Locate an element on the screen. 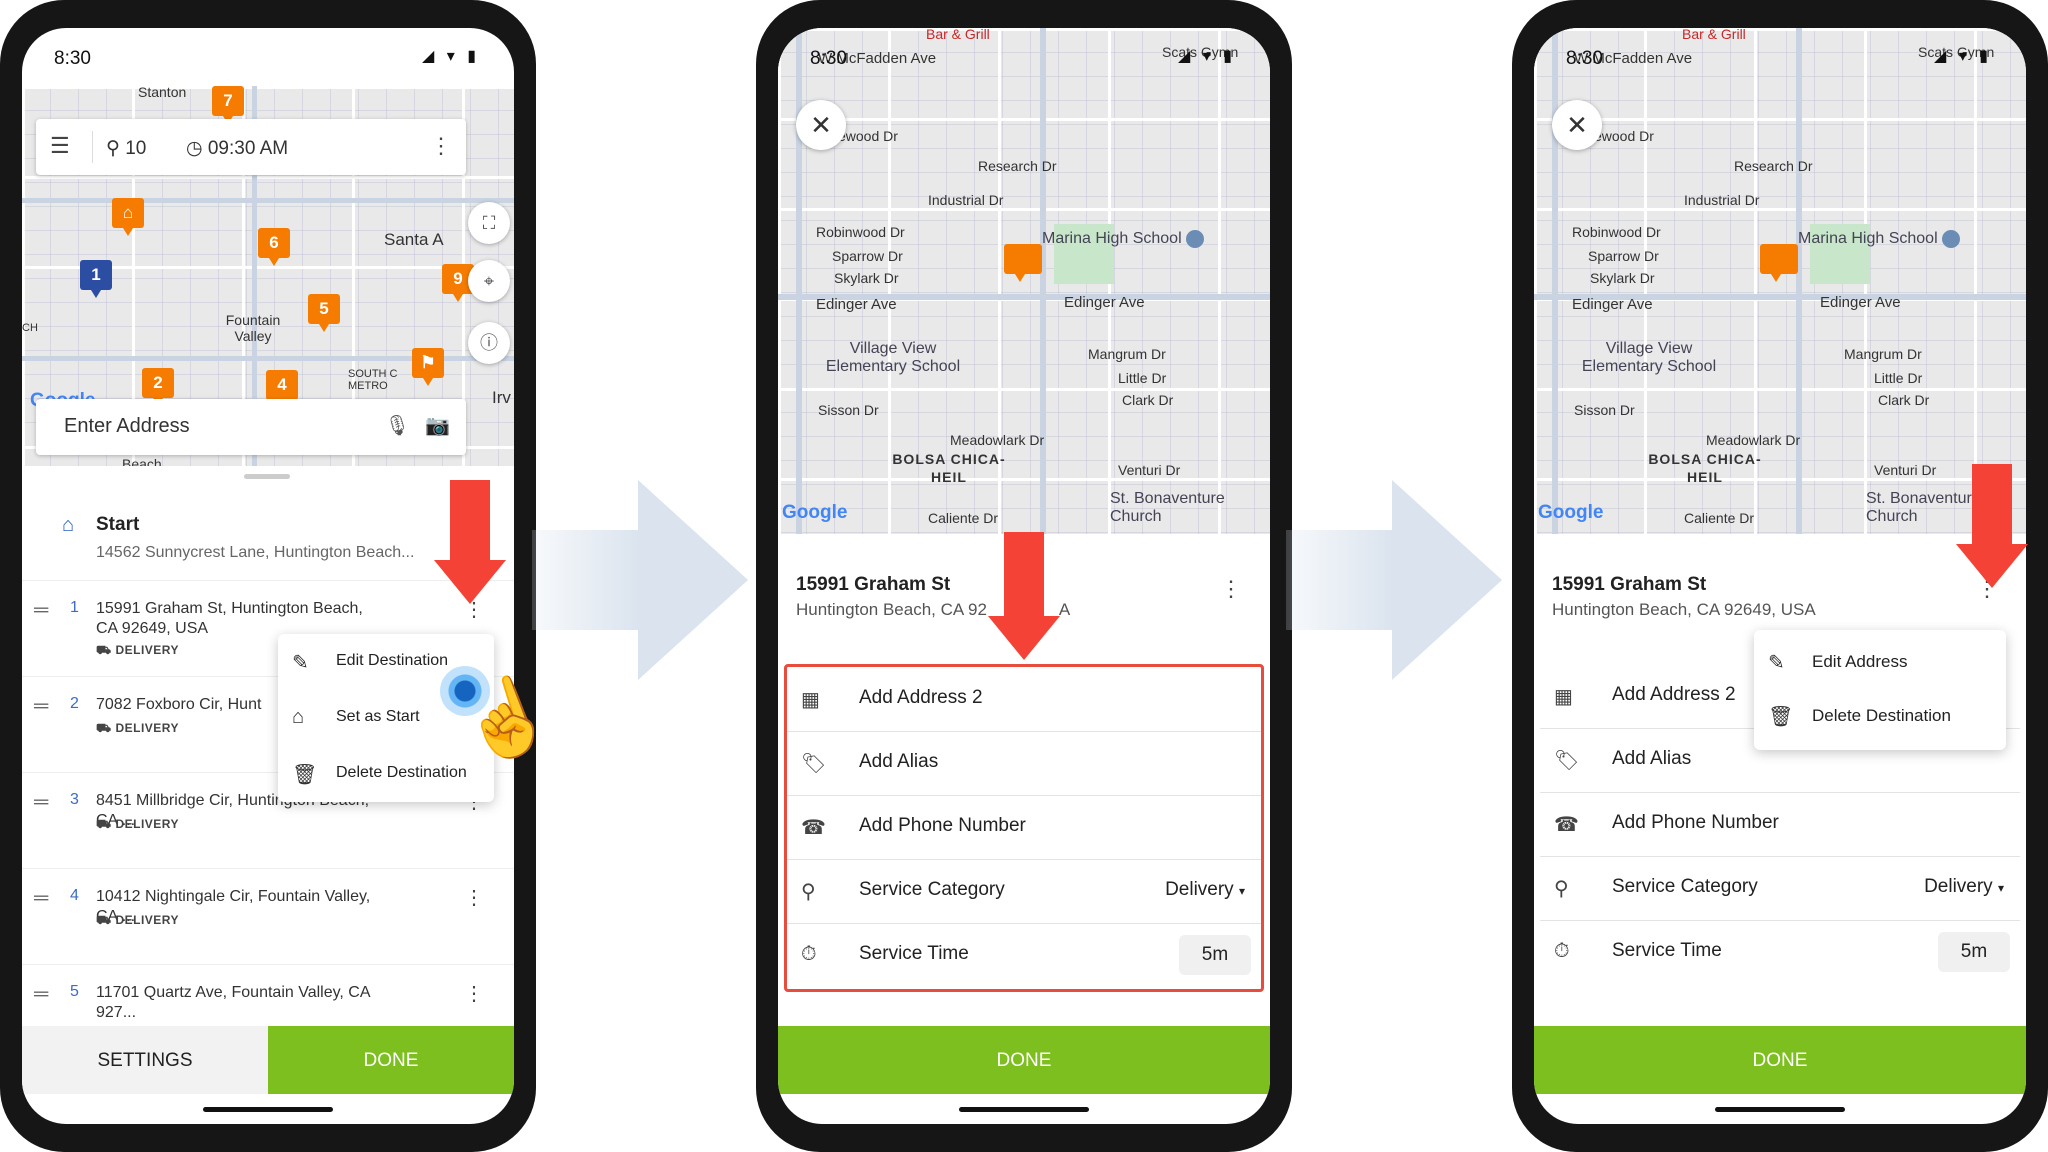 The image size is (2048, 1152). start-title: Start is located at coordinates (118, 524).